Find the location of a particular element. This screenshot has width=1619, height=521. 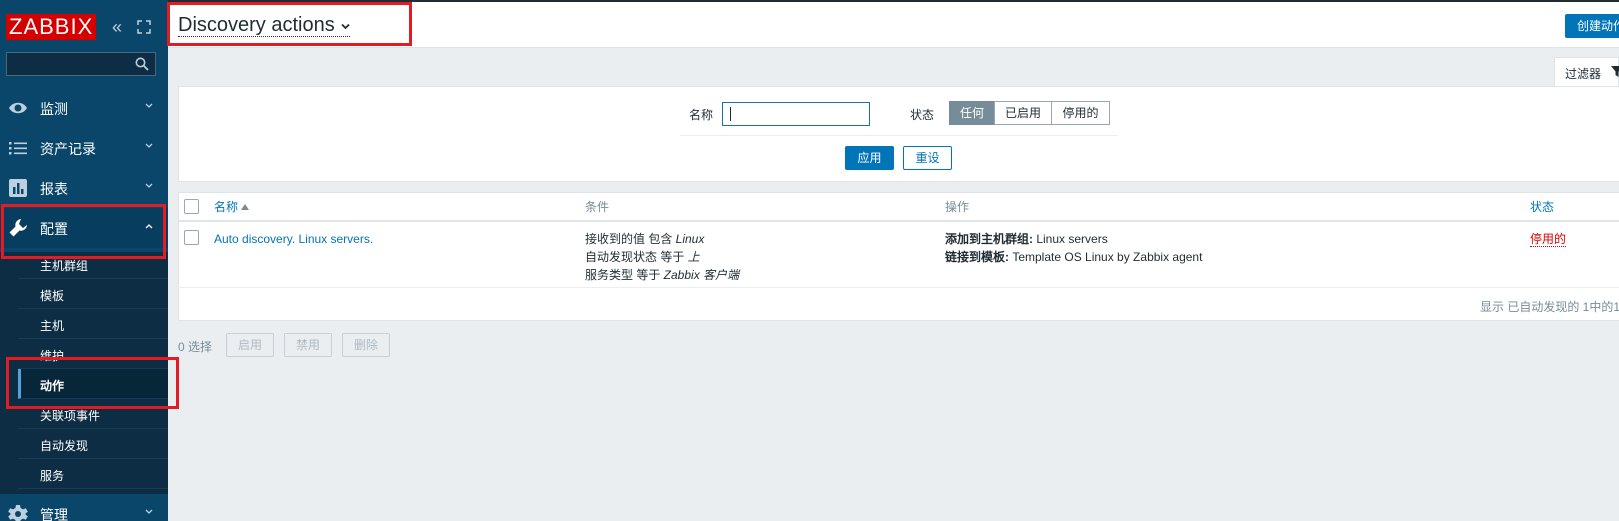

menu-label: 管理 is located at coordinates (54, 514).